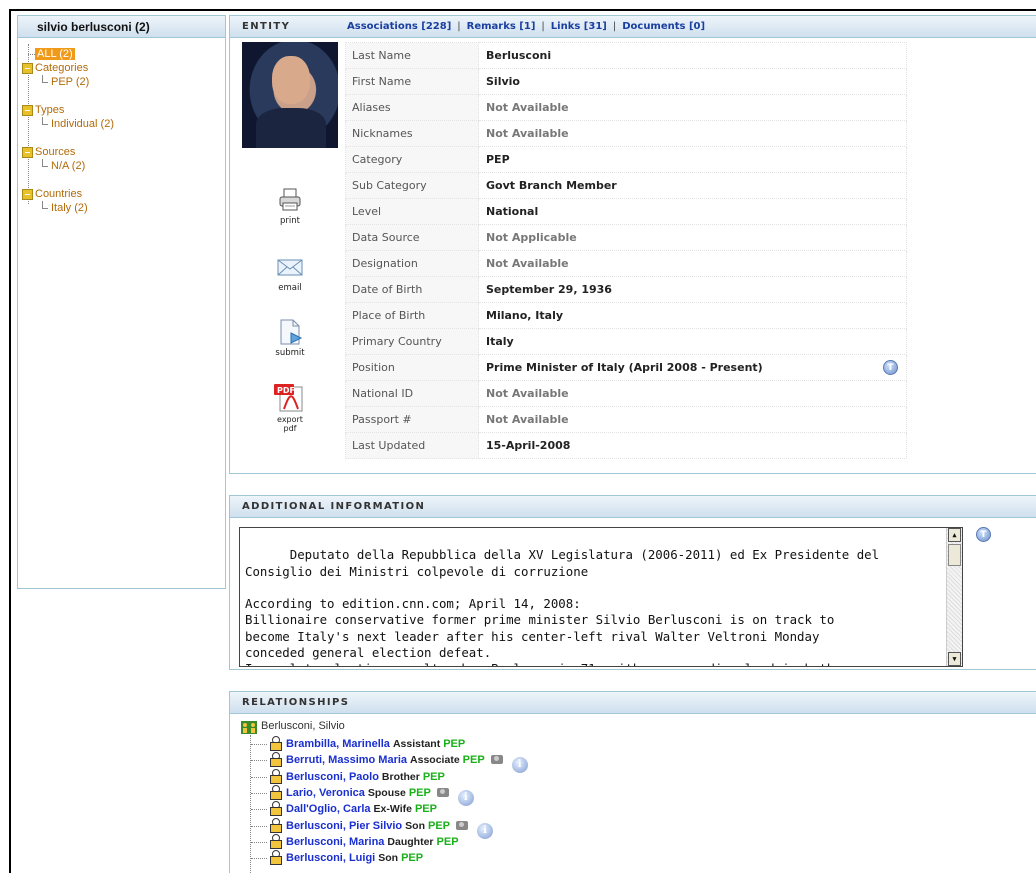 This screenshot has width=1036, height=873. Describe the element at coordinates (692, 159) in the screenshot. I see `detail-value: PEP` at that location.